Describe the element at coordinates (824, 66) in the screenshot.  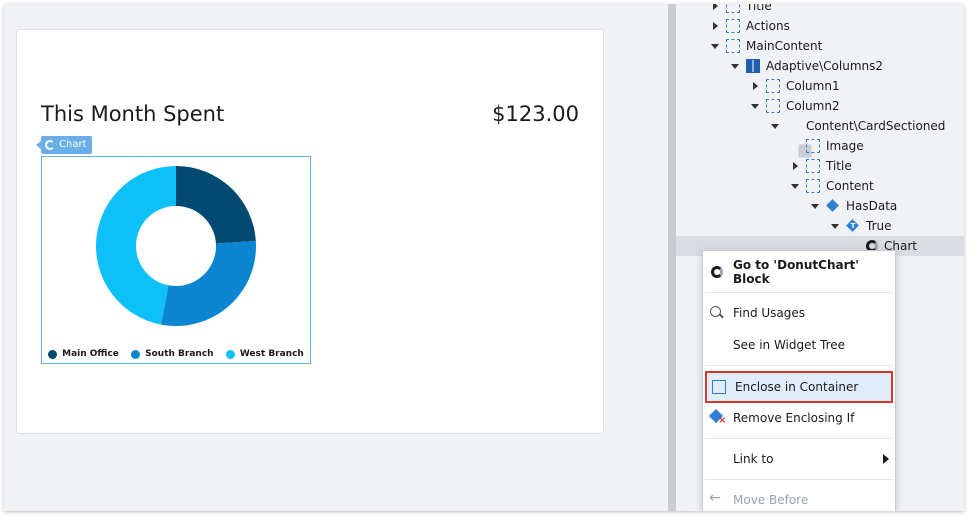
I see `tree-node-label: Adaptive\Columns2` at that location.